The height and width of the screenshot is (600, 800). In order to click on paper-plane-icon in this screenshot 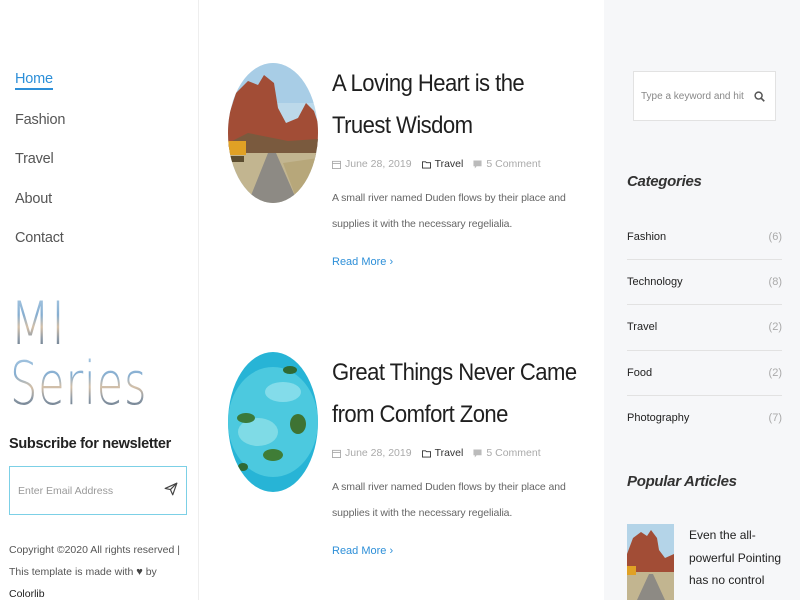, I will do `click(171, 489)`.